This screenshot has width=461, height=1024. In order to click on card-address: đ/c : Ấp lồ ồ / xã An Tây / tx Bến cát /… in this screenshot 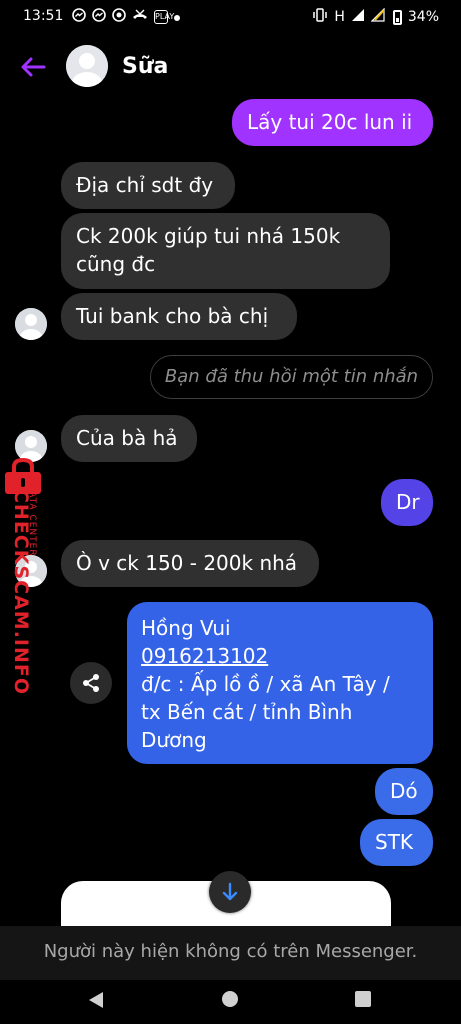, I will do `click(265, 712)`.